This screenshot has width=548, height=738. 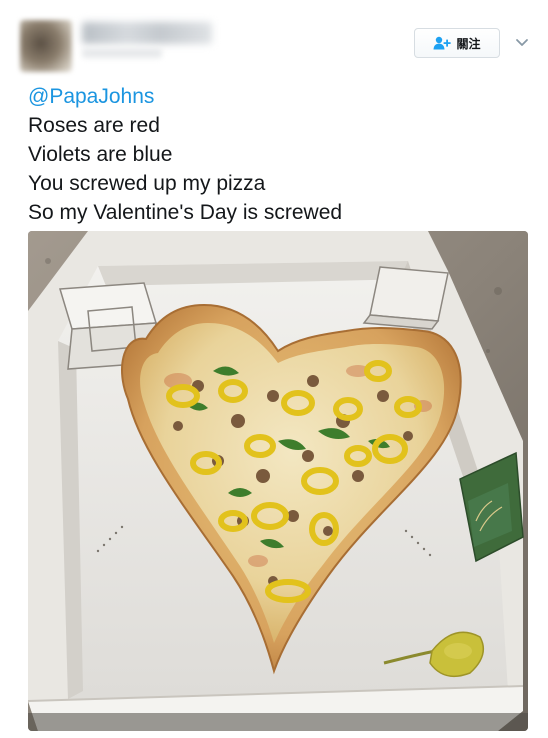 What do you see at coordinates (185, 212) in the screenshot?
I see `tweet-line-4: So my Valentine's Day is screwed` at bounding box center [185, 212].